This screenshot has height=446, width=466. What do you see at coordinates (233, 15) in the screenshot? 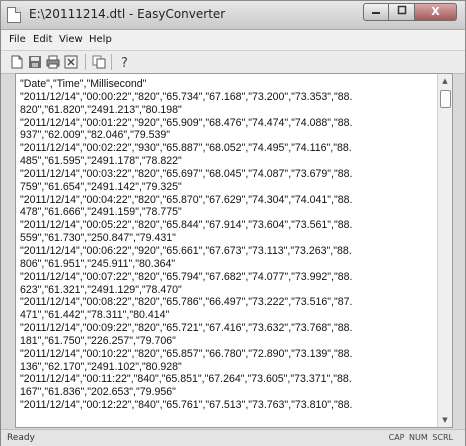
I see `title-bar: E:\20111214.dtl - EasyConverter X` at bounding box center [233, 15].